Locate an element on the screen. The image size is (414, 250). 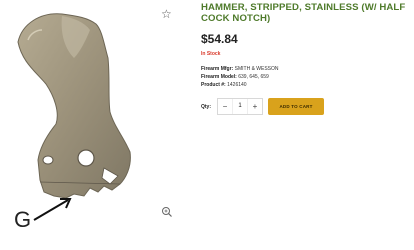
product-price: $54.84 is located at coordinates (219, 39).